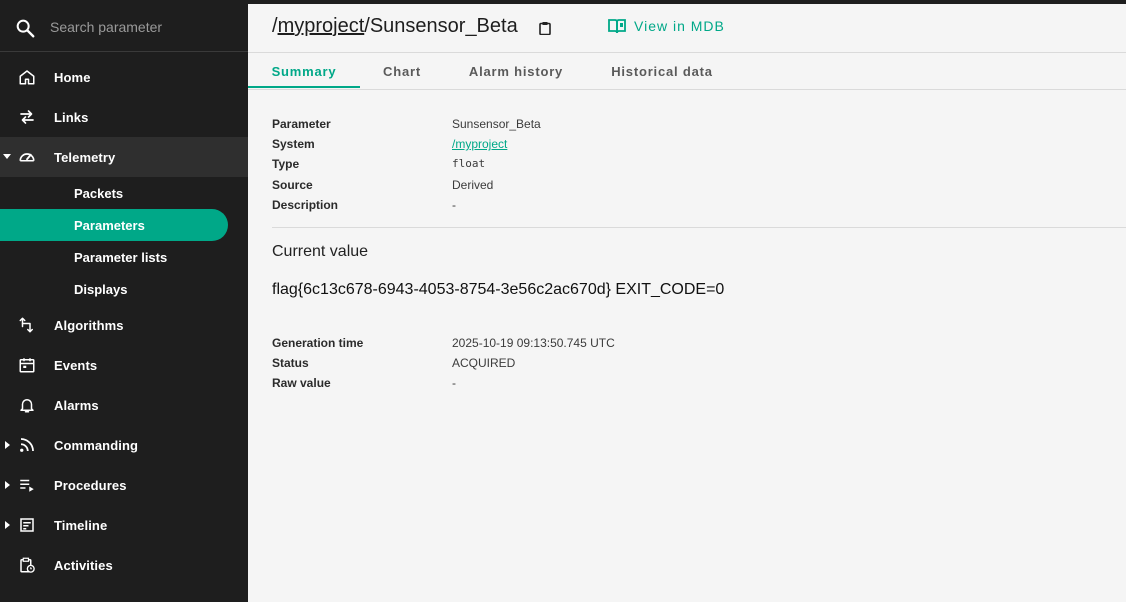 The image size is (1126, 602). I want to click on sidebar-item-label: Algorithms, so click(89, 325).